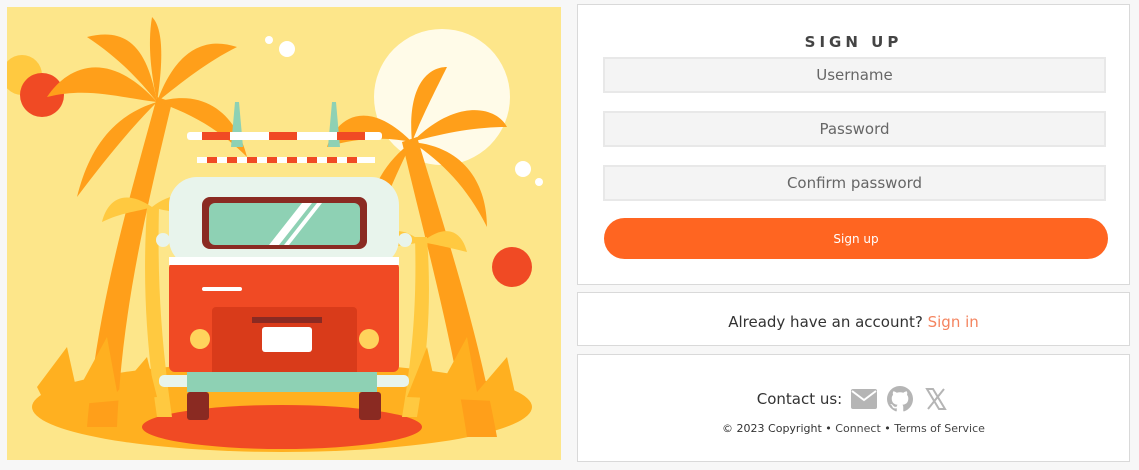 Image resolution: width=1139 pixels, height=470 pixels. Describe the element at coordinates (936, 399) in the screenshot. I see `x-icon` at that location.